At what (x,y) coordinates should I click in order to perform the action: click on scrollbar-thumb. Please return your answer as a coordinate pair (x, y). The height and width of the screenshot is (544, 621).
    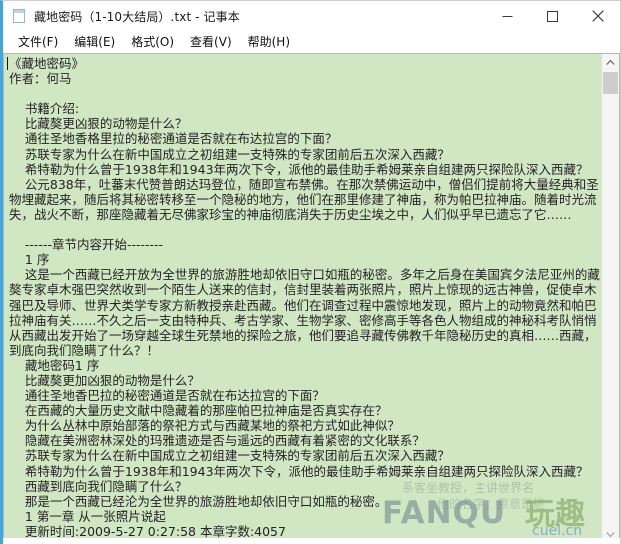
    Looking at the image, I should click on (610, 83).